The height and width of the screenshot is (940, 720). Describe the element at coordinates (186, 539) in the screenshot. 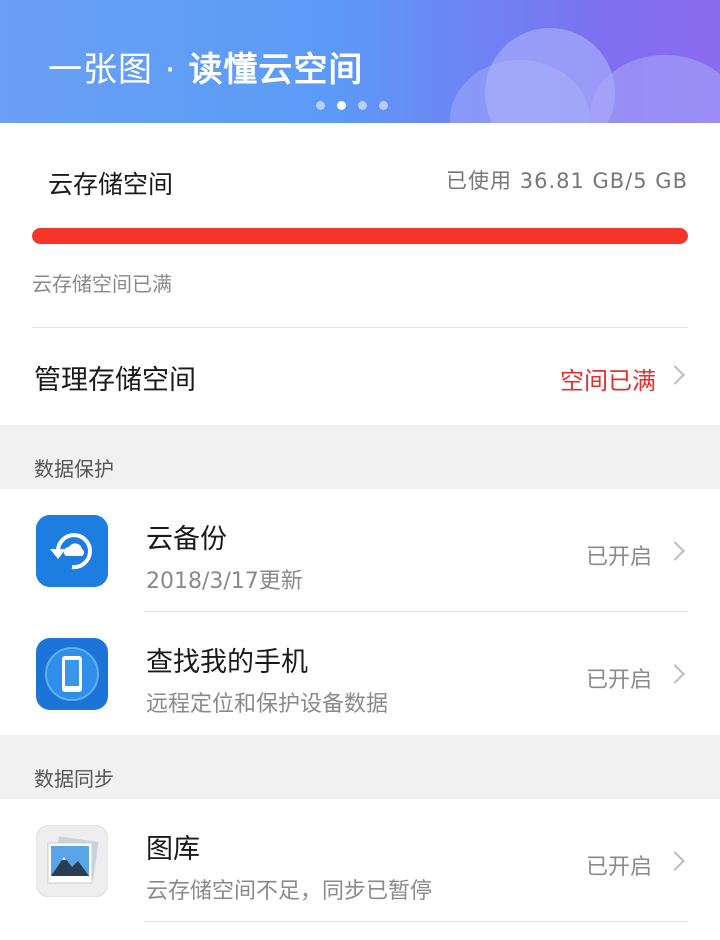

I see `item-title: 云备份` at that location.